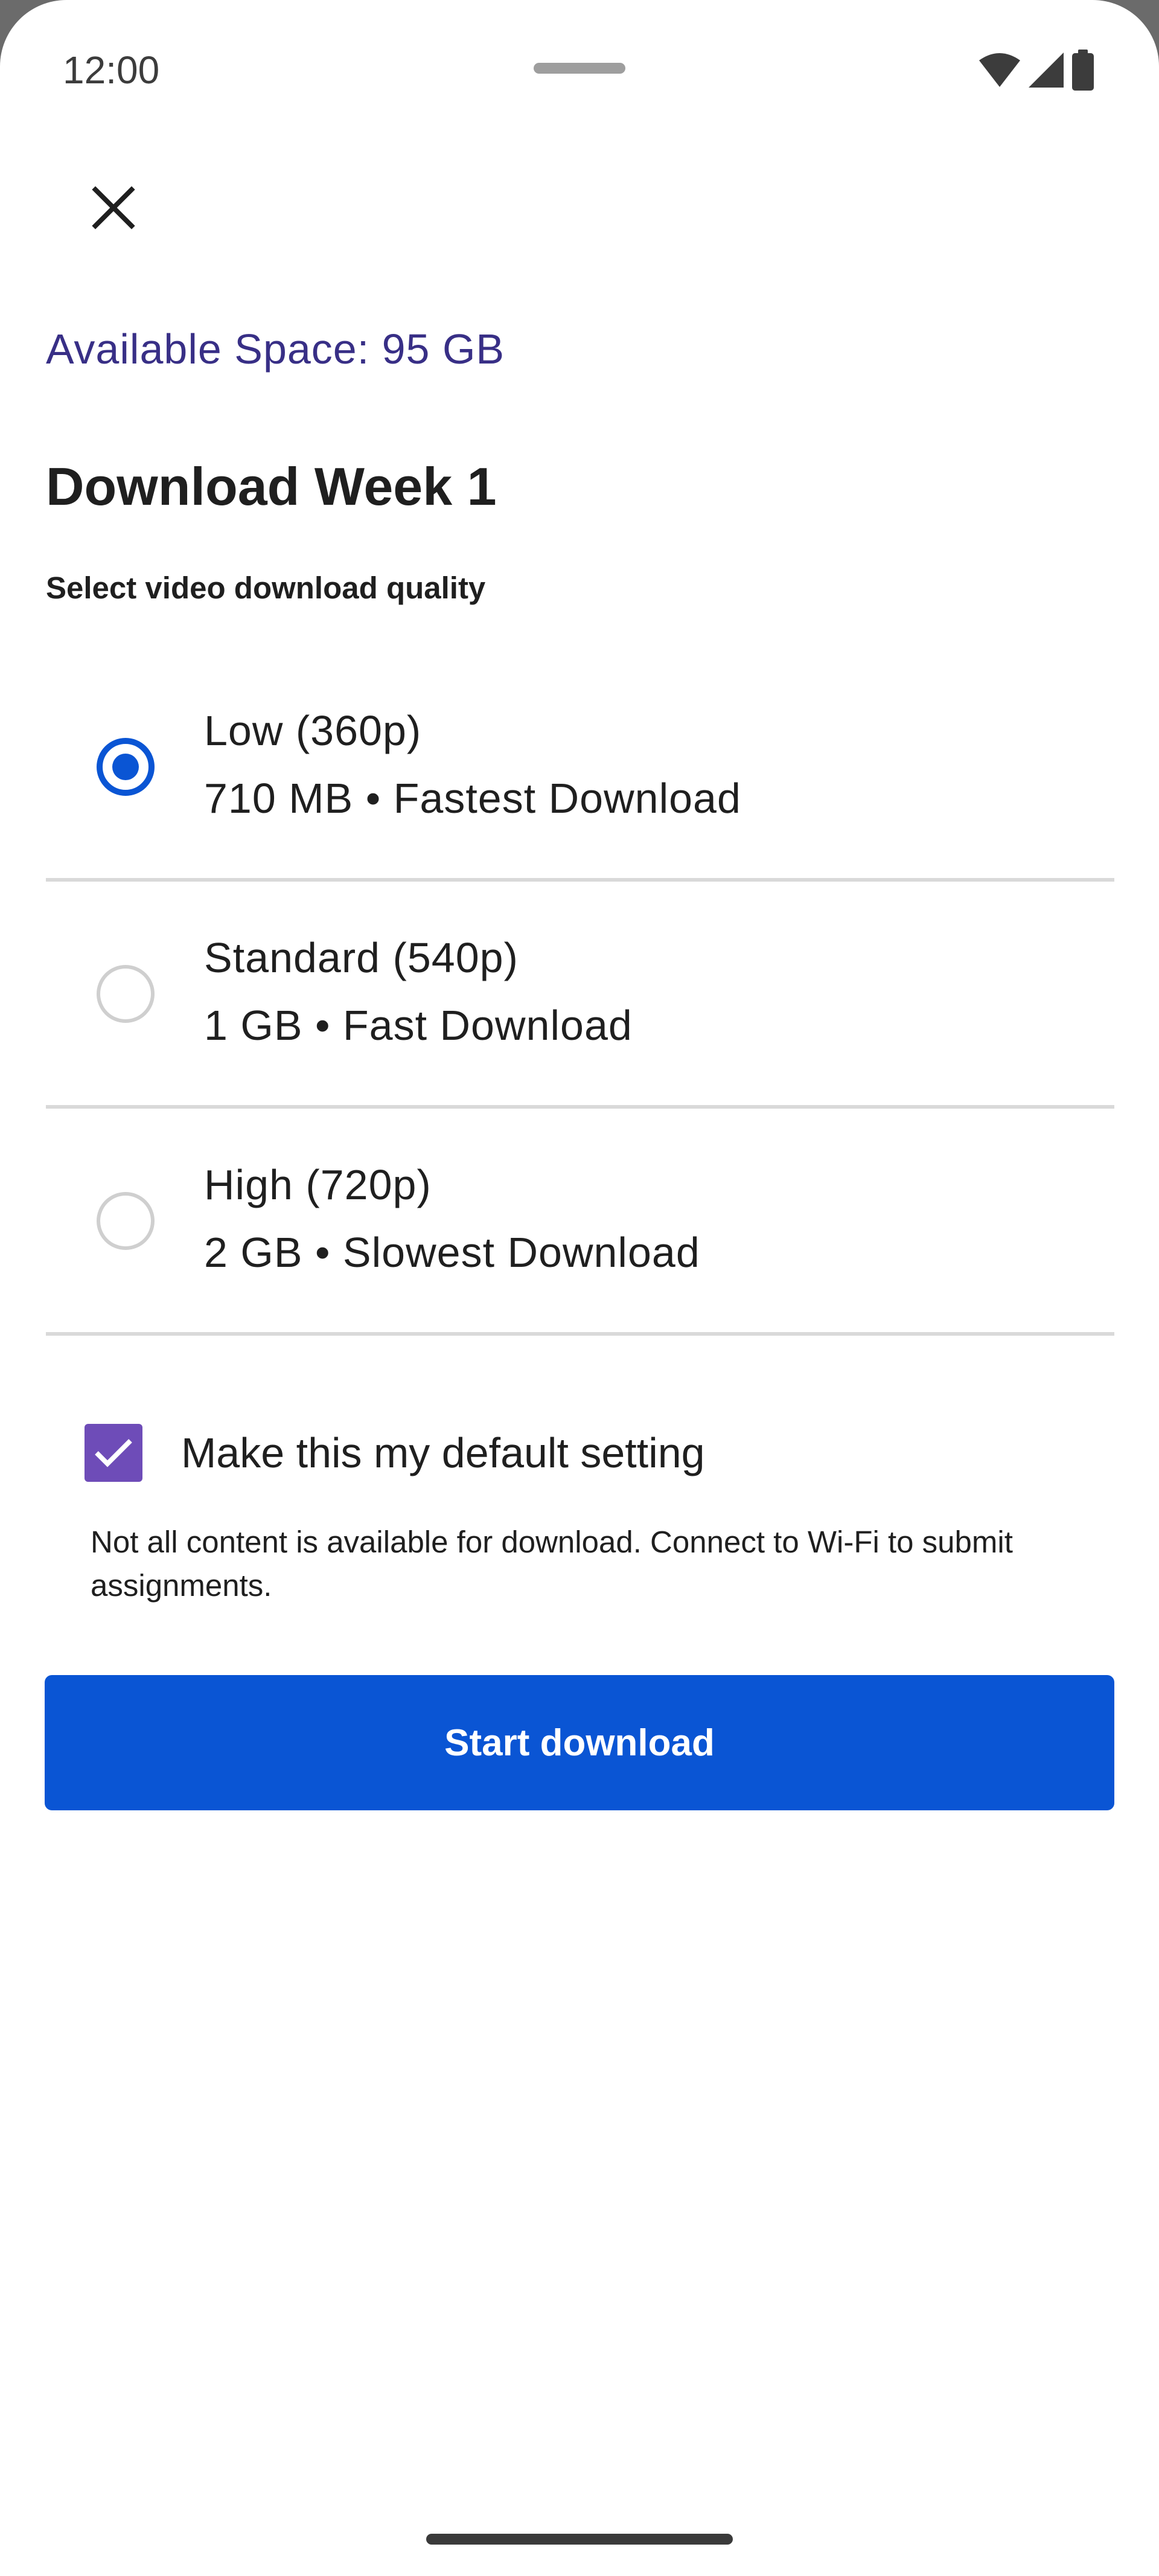 This screenshot has width=1159, height=2576. What do you see at coordinates (443, 1452) in the screenshot?
I see `default-setting-label: Make this my default setting` at bounding box center [443, 1452].